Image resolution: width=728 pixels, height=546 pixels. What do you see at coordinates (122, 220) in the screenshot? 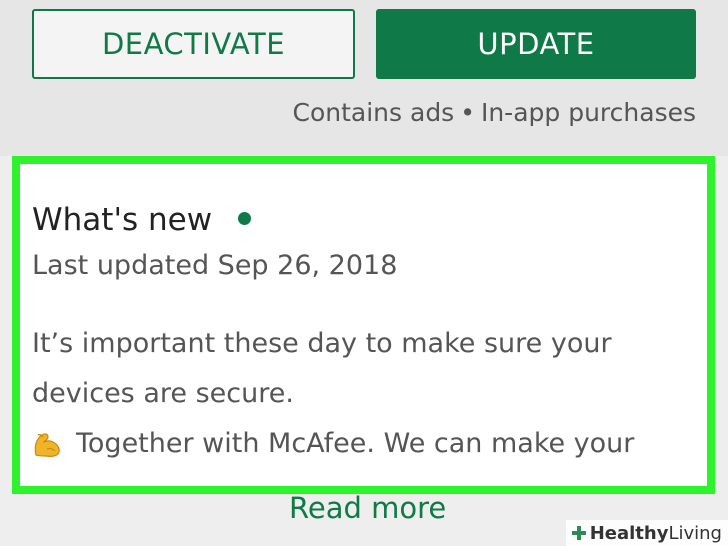
I see `whats-new-title: What's new` at bounding box center [122, 220].